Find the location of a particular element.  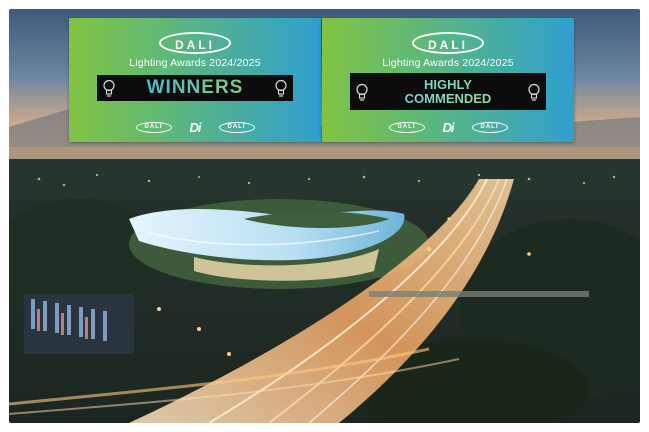

status-label: WINNERS is located at coordinates (195, 88).